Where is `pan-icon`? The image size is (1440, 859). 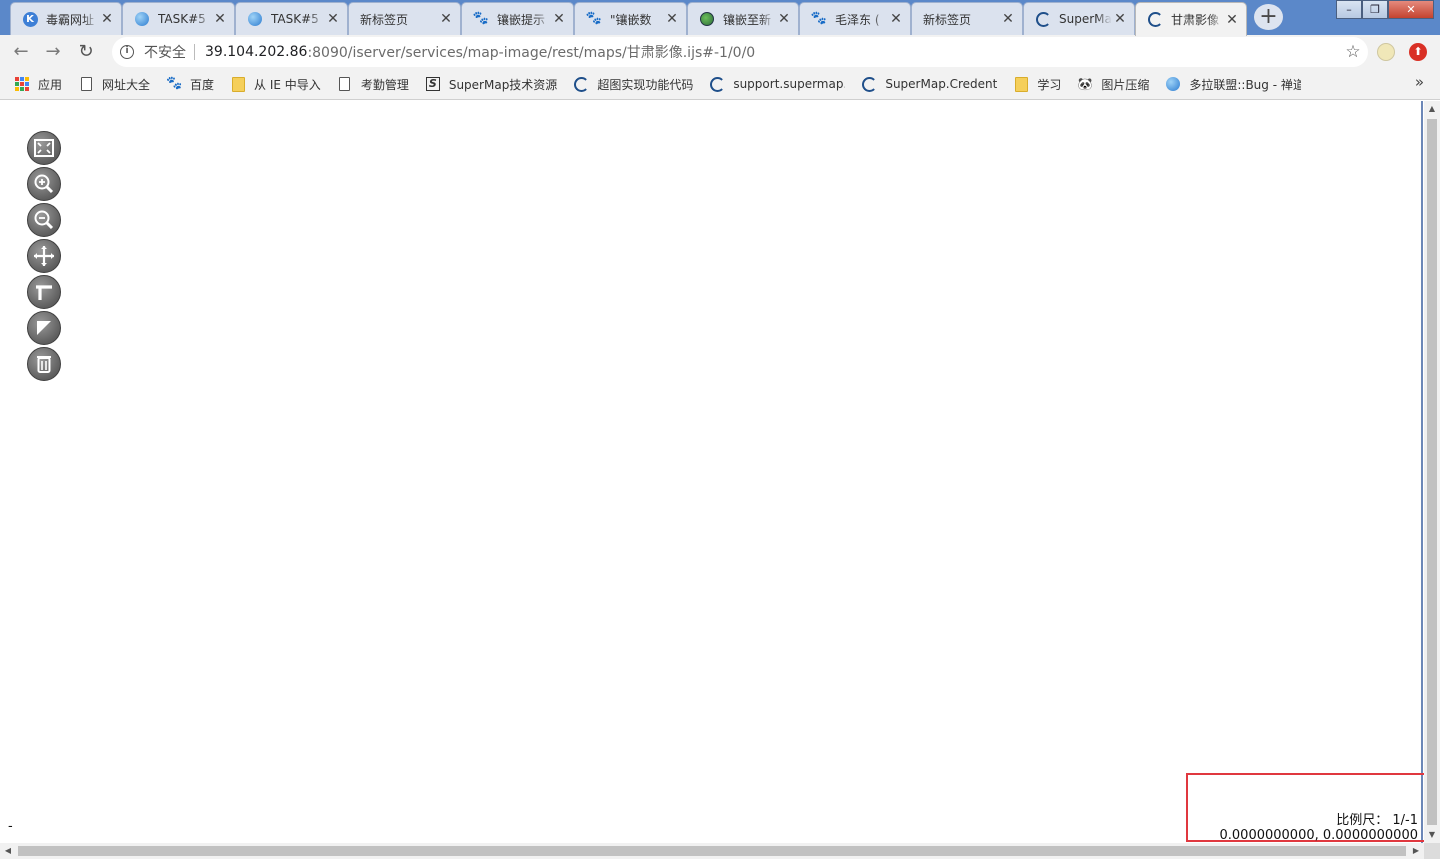
pan-icon is located at coordinates (44, 256).